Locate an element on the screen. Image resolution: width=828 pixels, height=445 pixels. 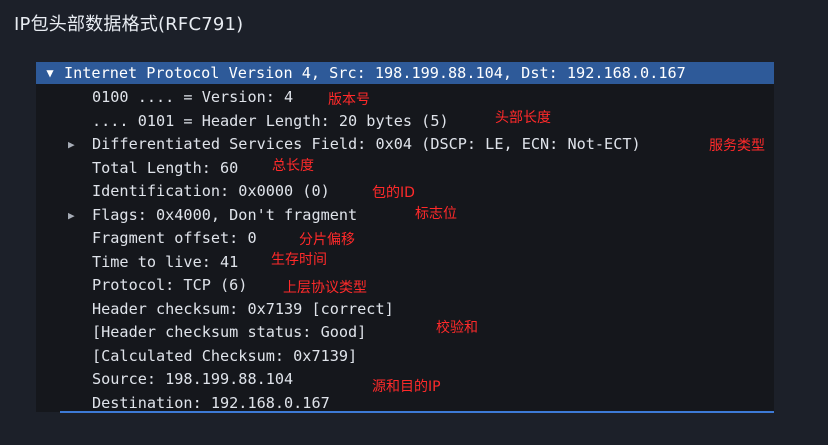
field-protocol: Protocol: TCP (6) is located at coordinates (169, 286).